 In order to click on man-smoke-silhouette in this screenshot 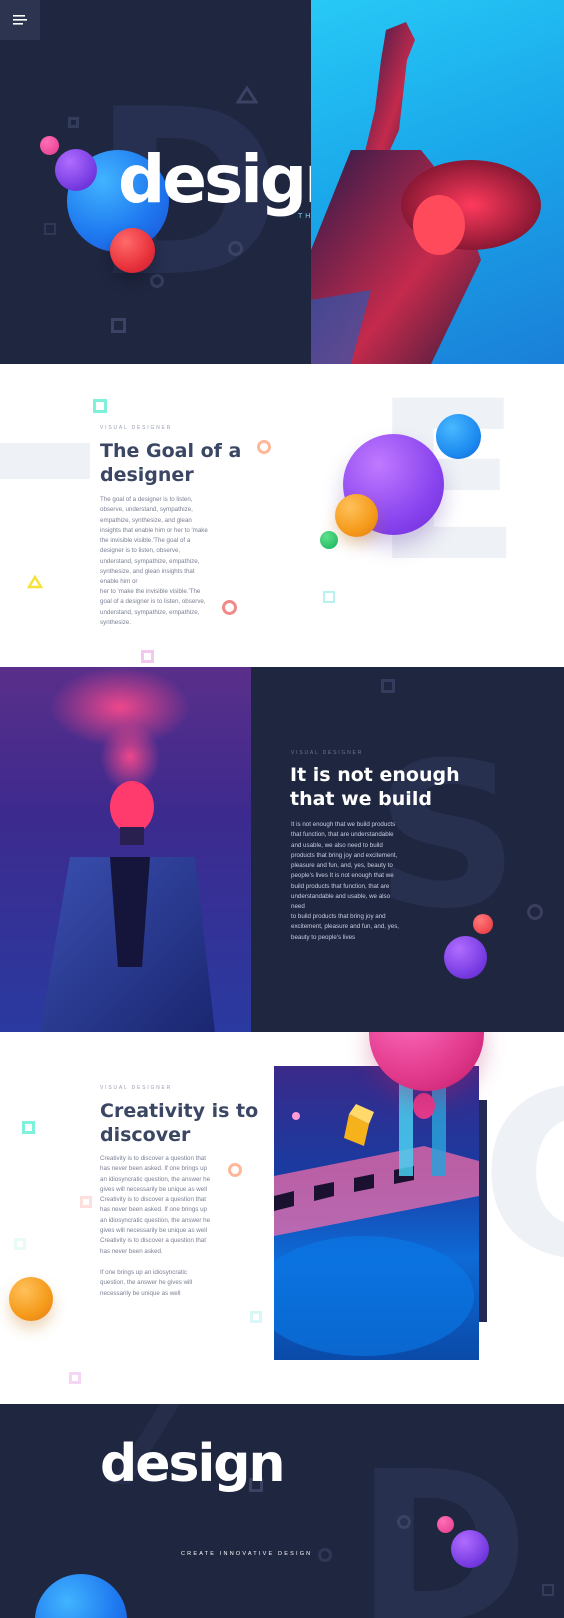, I will do `click(127, 849)`.